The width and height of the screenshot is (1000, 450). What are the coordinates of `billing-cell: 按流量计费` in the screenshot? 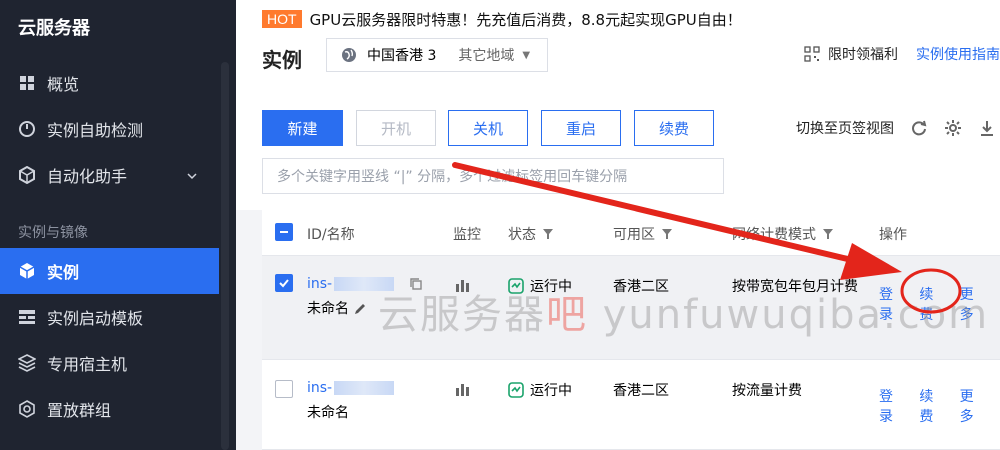 It's located at (767, 391).